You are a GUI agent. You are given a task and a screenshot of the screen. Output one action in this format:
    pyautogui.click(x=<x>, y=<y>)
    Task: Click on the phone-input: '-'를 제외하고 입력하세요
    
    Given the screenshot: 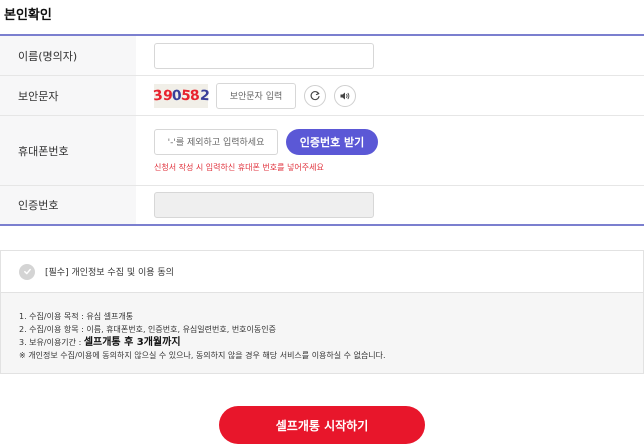 What is the action you would take?
    pyautogui.click(x=216, y=141)
    